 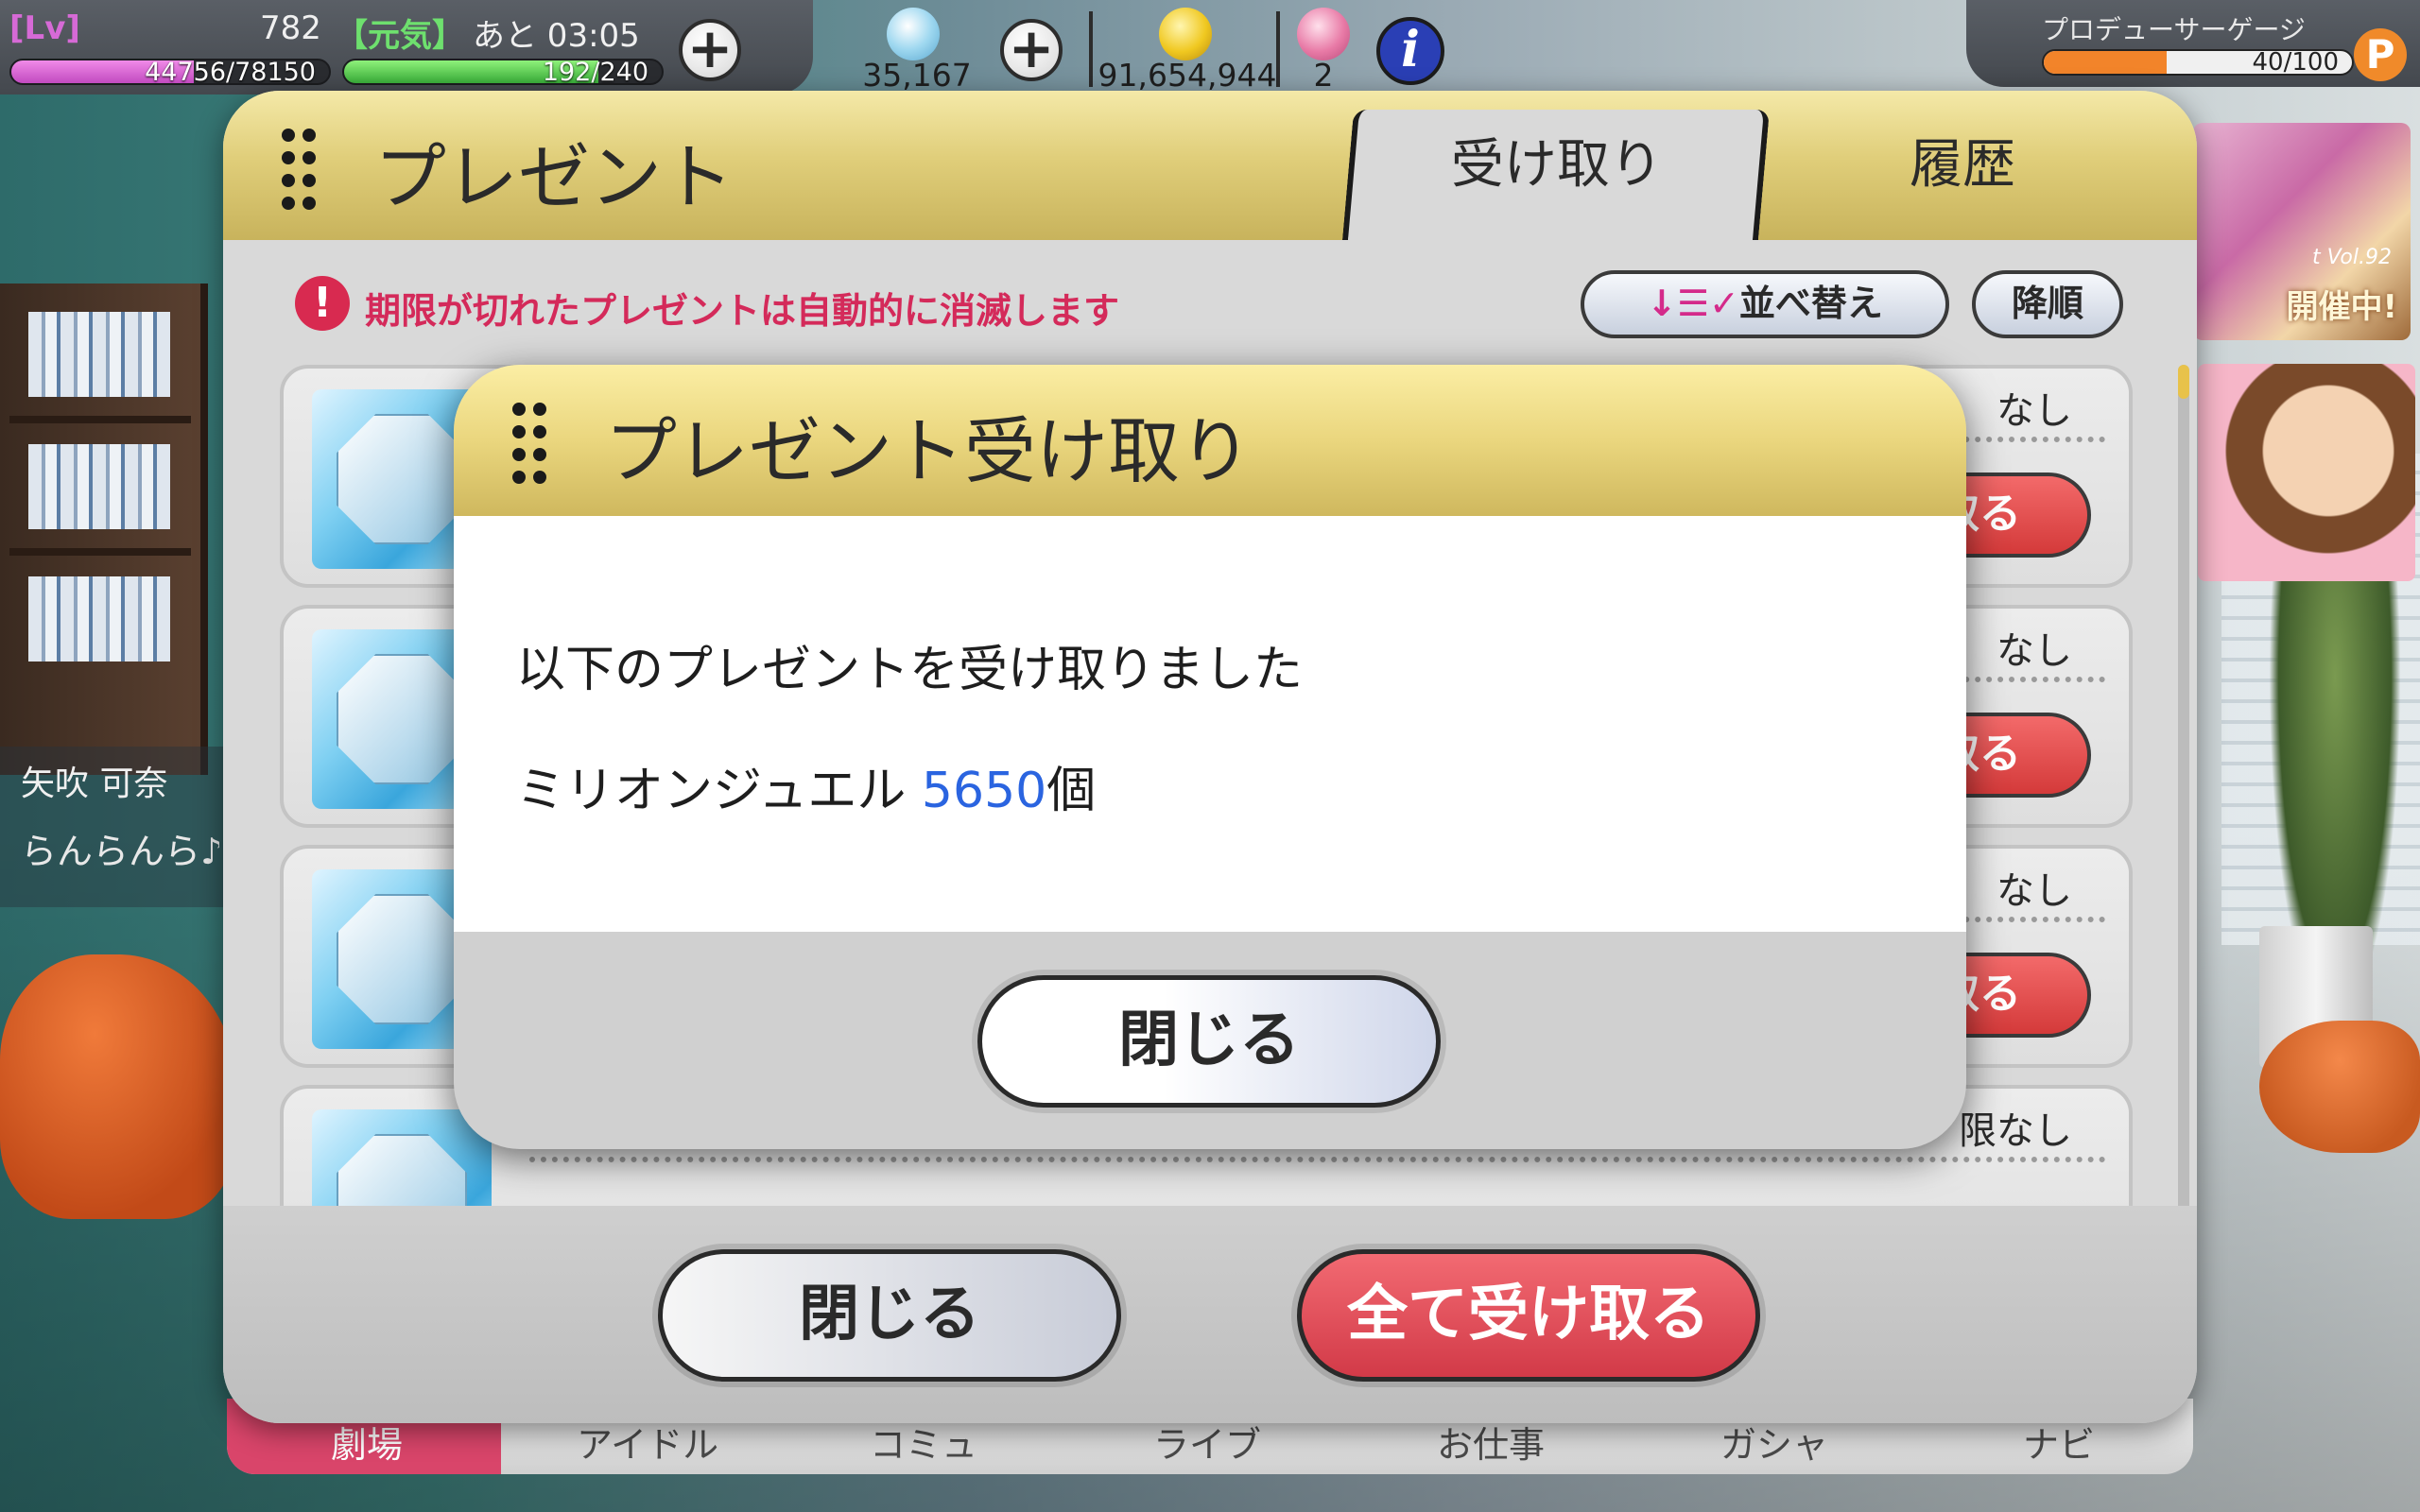 I want to click on received-item-quantity: 5650, so click(x=984, y=791).